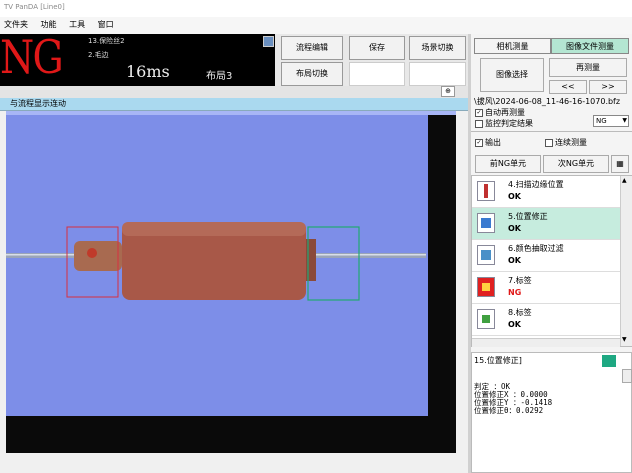 The image size is (632, 473). I want to click on monitor-select-value: NG, so click(601, 121).